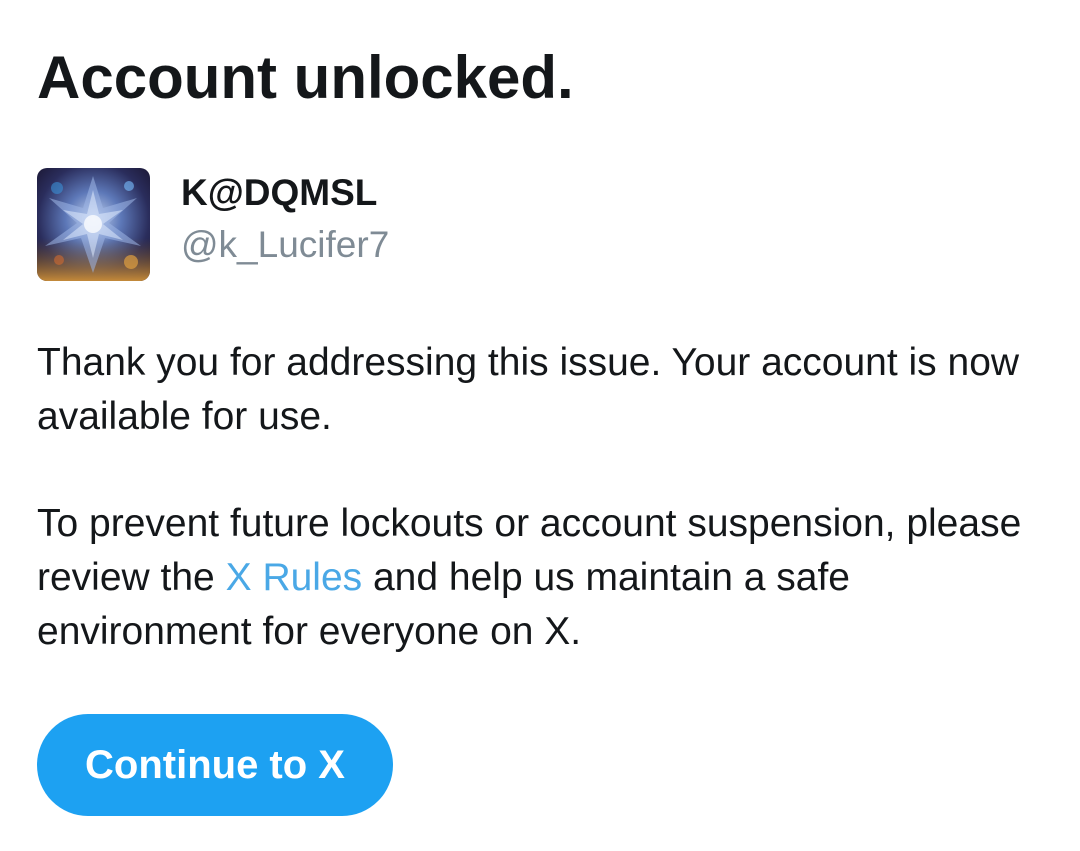  I want to click on x-rules-link: X Rules, so click(294, 577).